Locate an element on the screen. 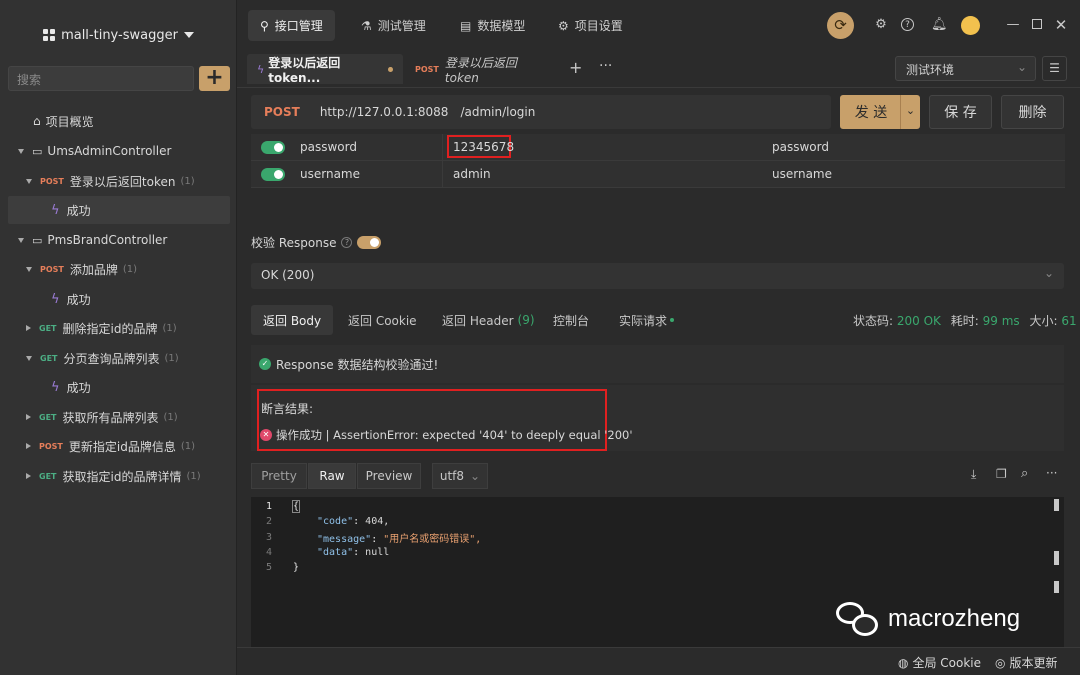 The width and height of the screenshot is (1080, 675). tree-api-item: GET 删除指定id的品牌 (1) is located at coordinates (119, 328).